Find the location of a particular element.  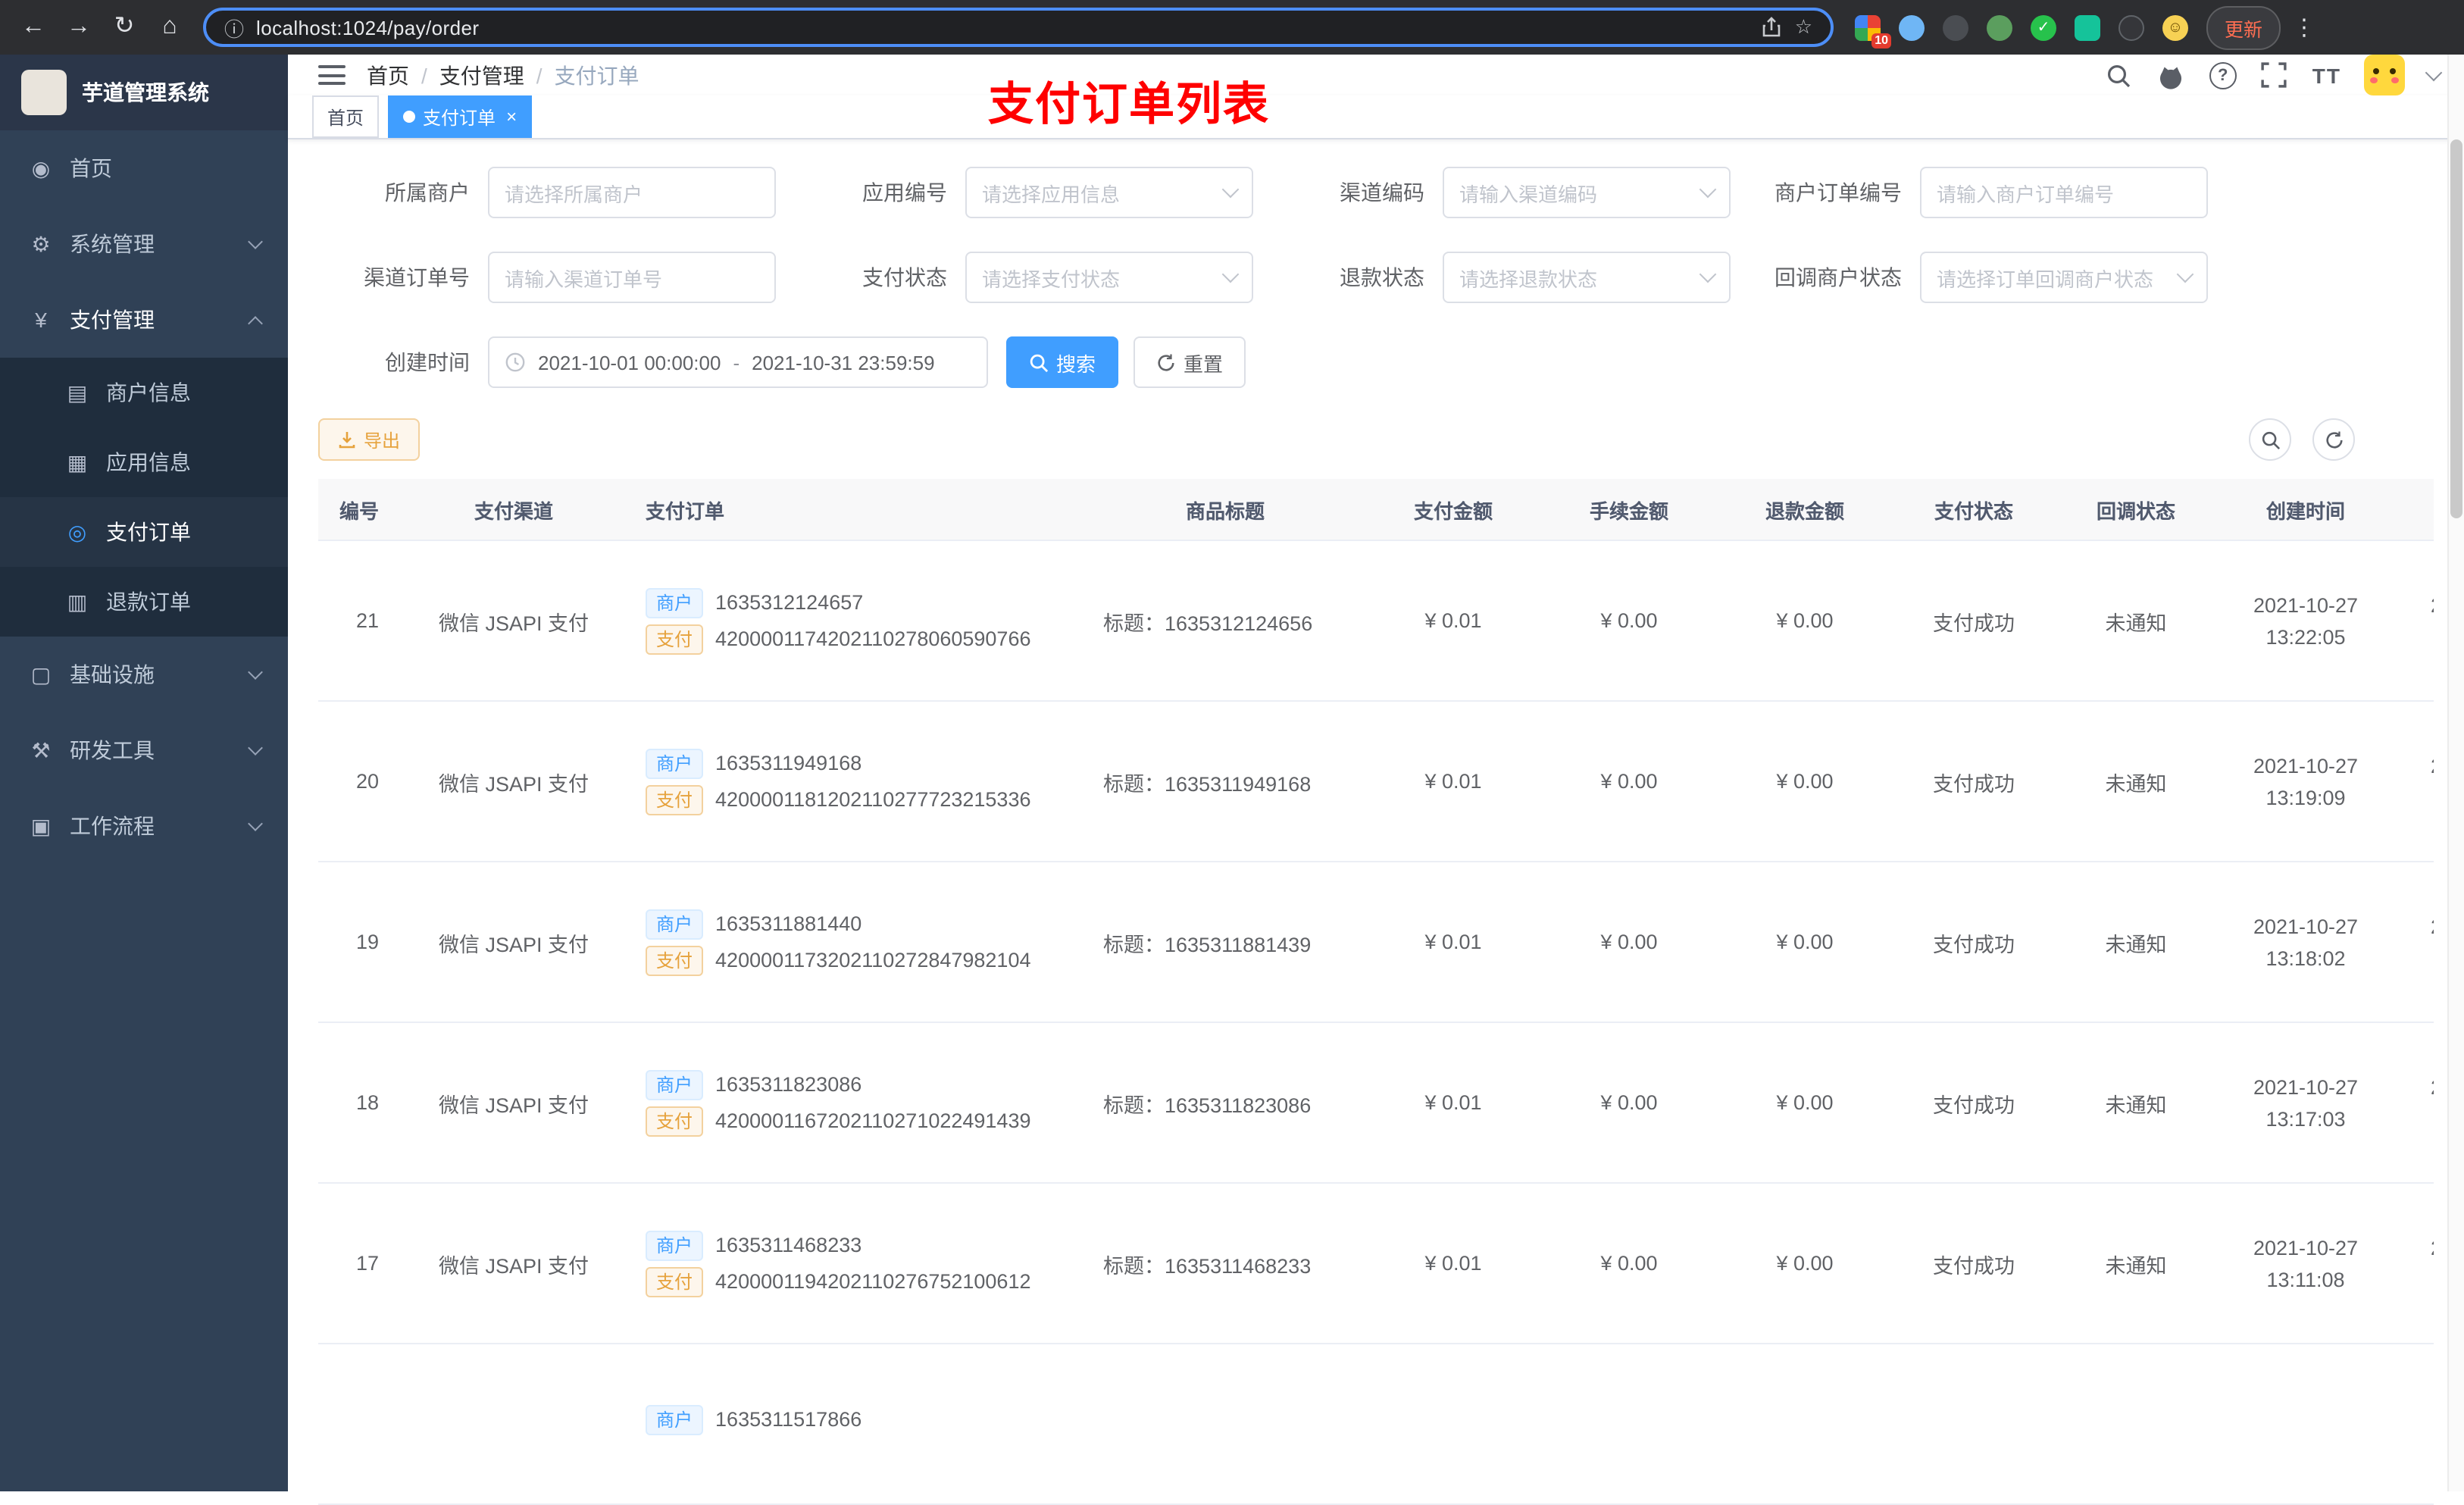

refund-amount: ¥ 0.00 is located at coordinates (1805, 621).